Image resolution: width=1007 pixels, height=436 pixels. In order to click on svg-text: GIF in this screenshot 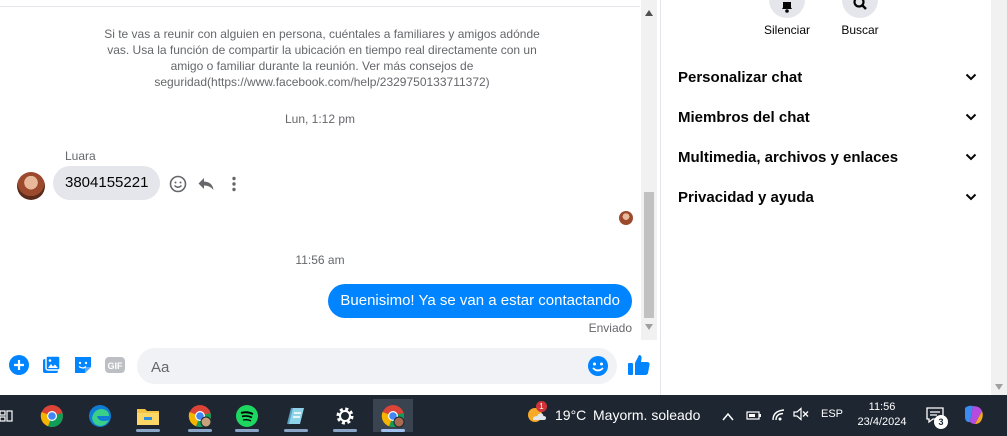, I will do `click(116, 366)`.